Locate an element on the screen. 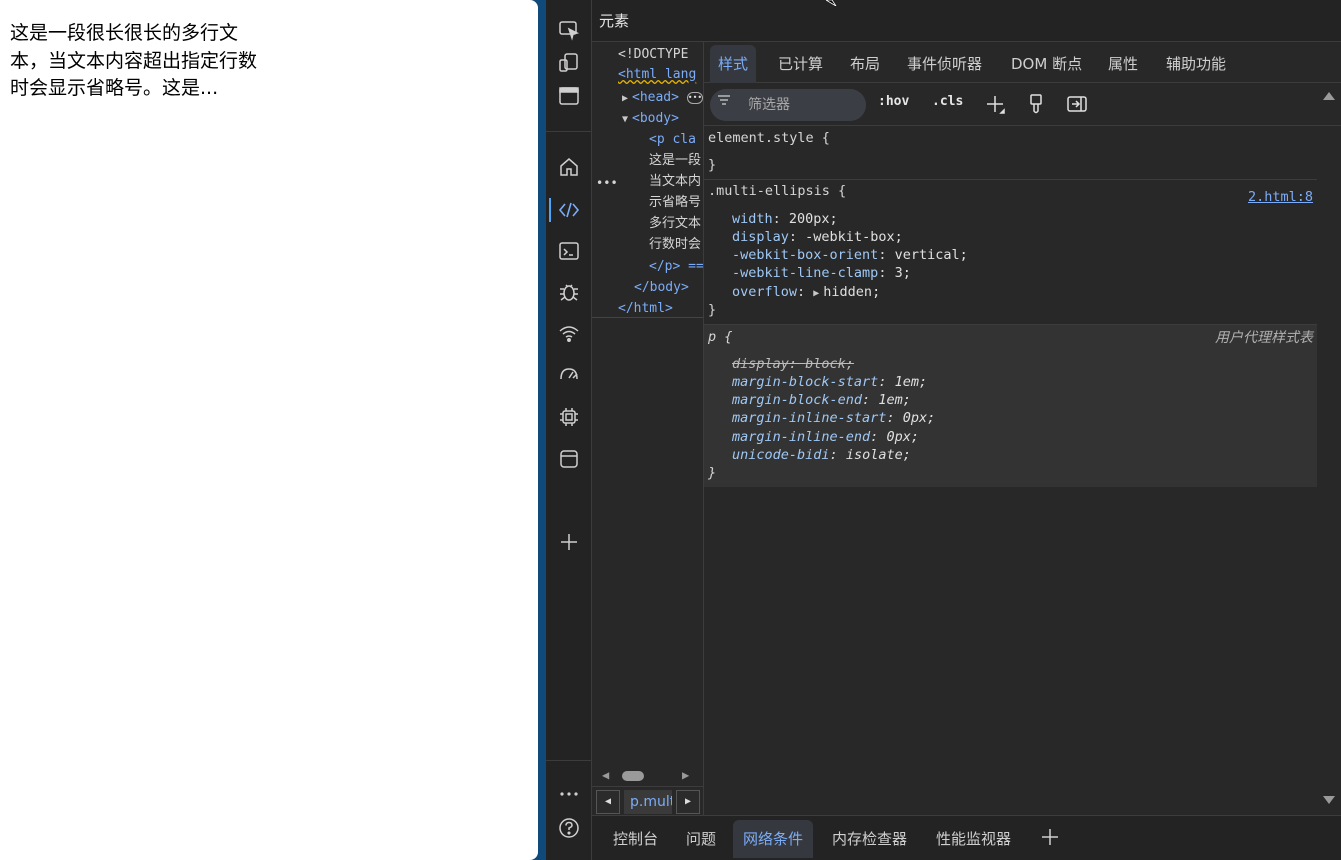 The height and width of the screenshot is (860, 1341). elements-icon is located at coordinates (569, 210).